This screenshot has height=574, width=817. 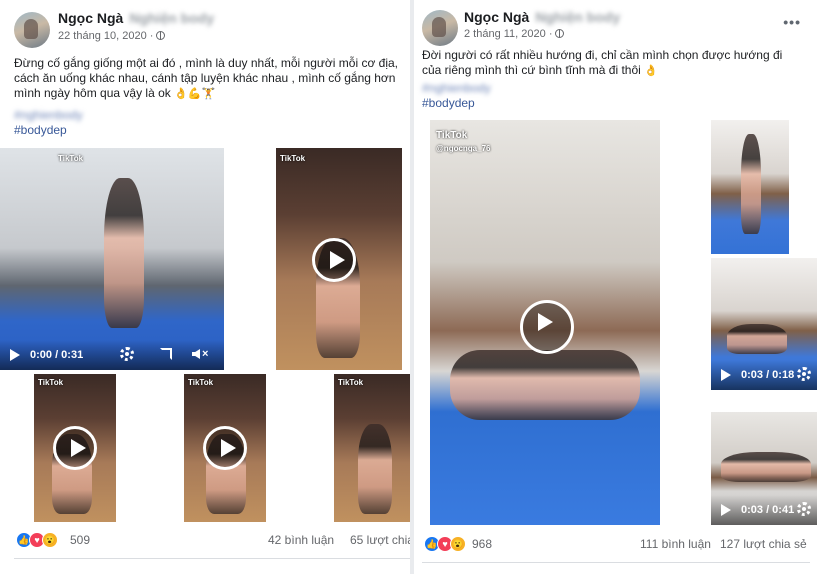 What do you see at coordinates (768, 375) in the screenshot?
I see `video-time: 0:03 / 0:18` at bounding box center [768, 375].